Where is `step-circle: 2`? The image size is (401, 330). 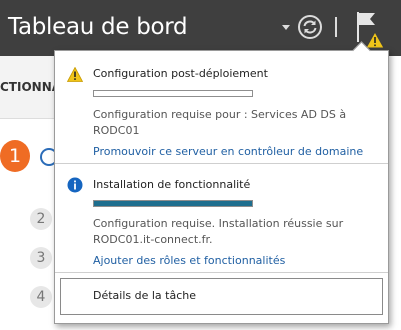 step-circle: 2 is located at coordinates (41, 219).